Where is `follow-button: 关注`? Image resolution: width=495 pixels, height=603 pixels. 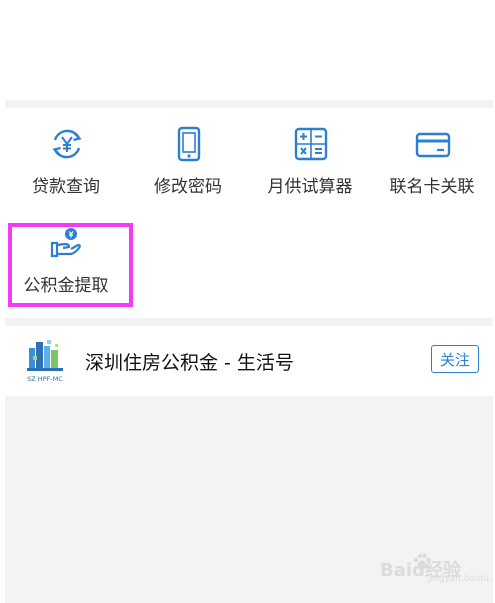 follow-button: 关注 is located at coordinates (455, 359).